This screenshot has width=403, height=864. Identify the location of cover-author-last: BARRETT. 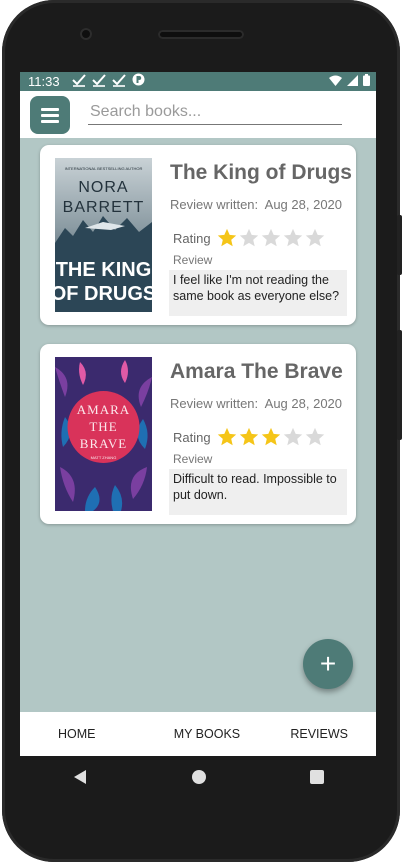
(104, 207).